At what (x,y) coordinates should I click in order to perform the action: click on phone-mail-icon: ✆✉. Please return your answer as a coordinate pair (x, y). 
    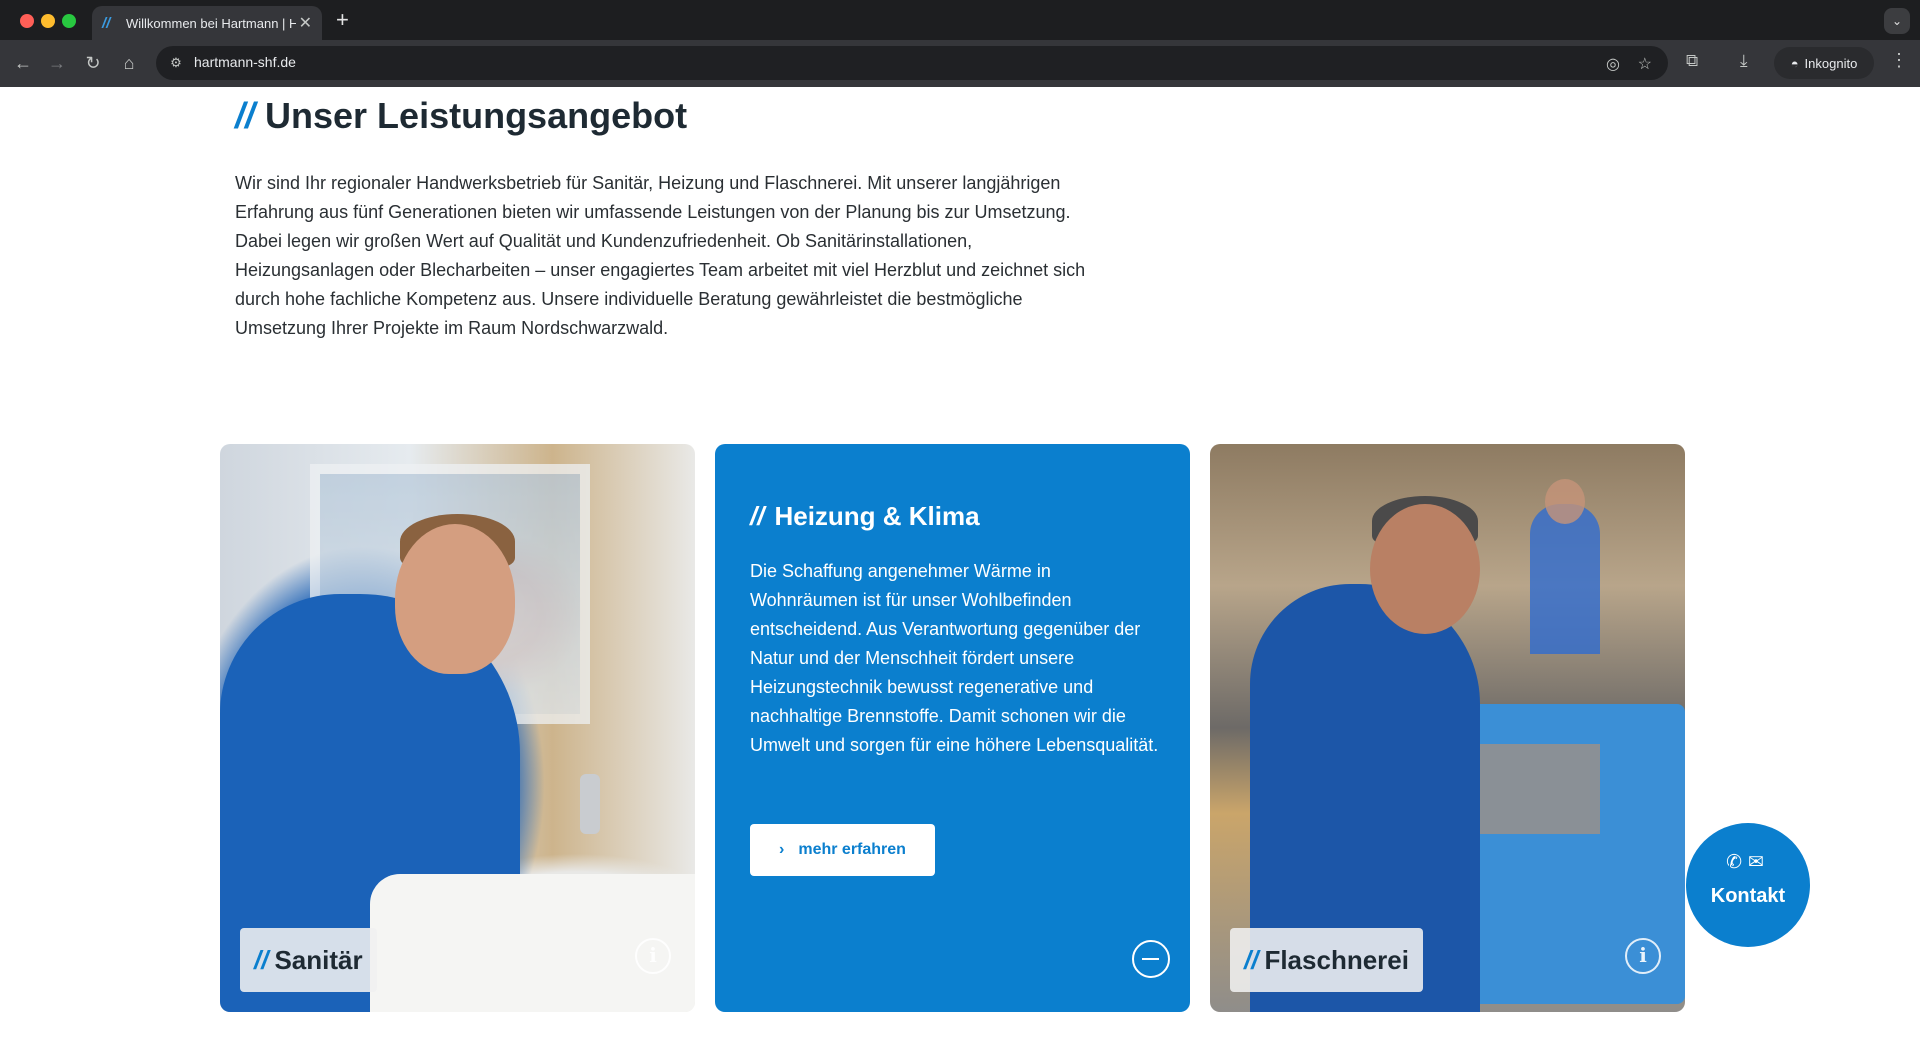
    Looking at the image, I should click on (1748, 862).